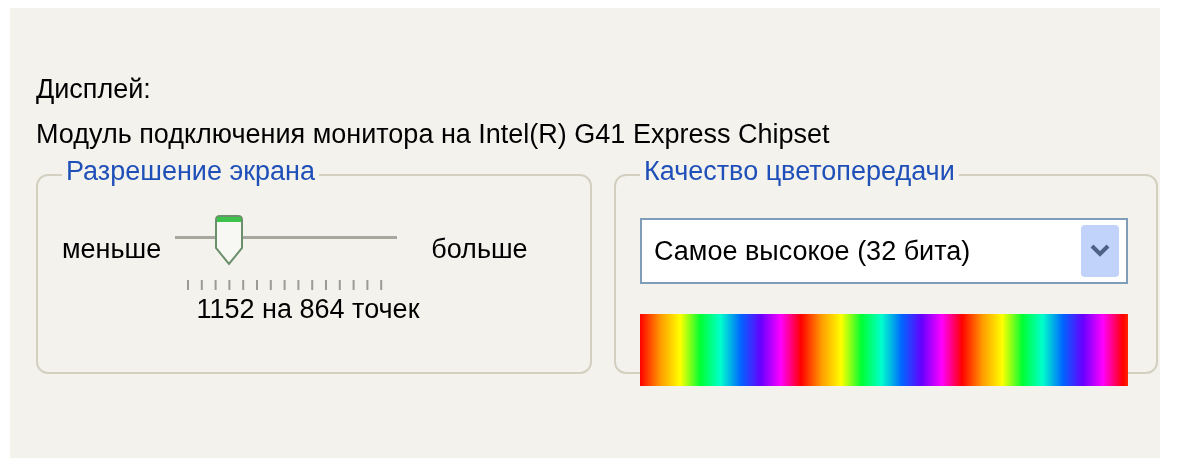  I want to click on display-device-name: Модуль подключения монитора на Intel(R) G41 Express Chipset, so click(433, 134).